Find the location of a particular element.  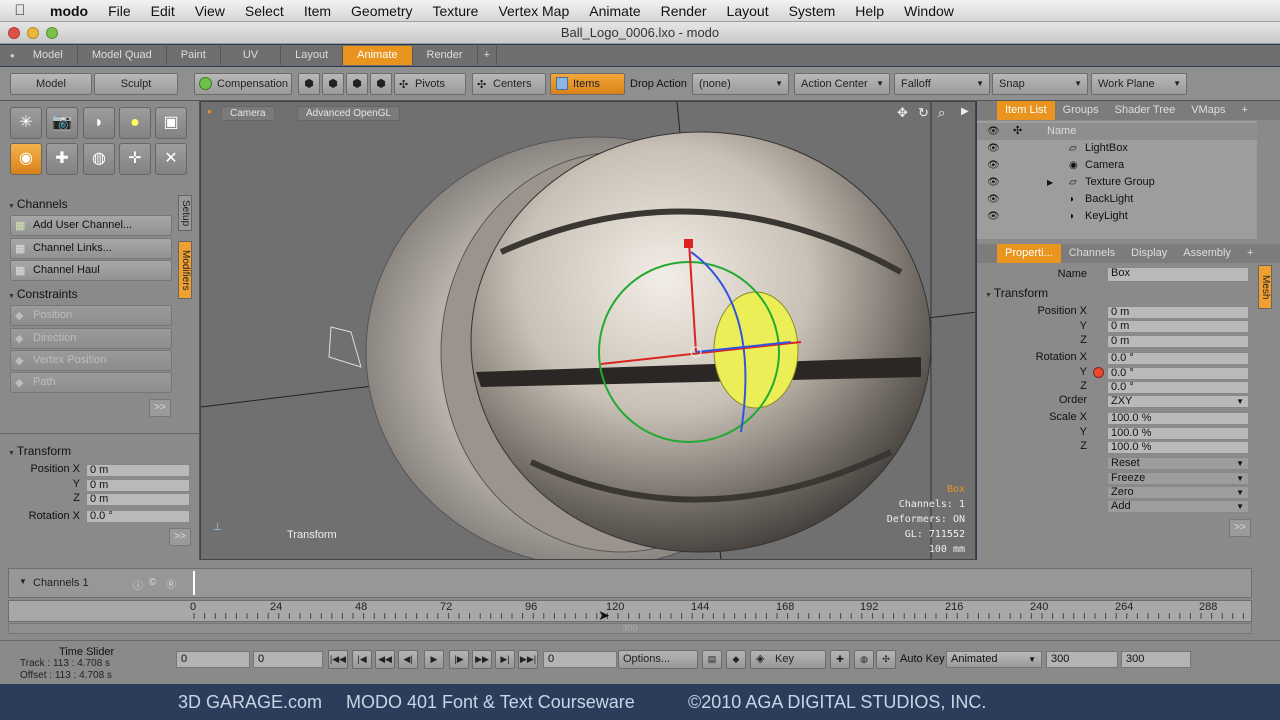

properties-transform-header: Transform is located at coordinates (1067, 293).